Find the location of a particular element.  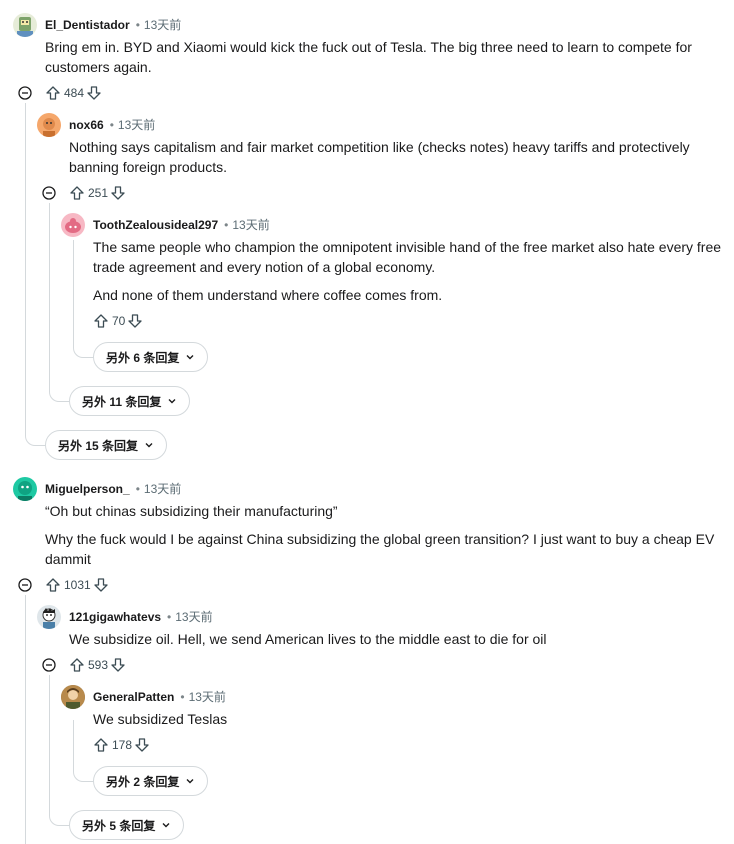

more-replies-label: 另外 5 条回复 is located at coordinates (119, 825).